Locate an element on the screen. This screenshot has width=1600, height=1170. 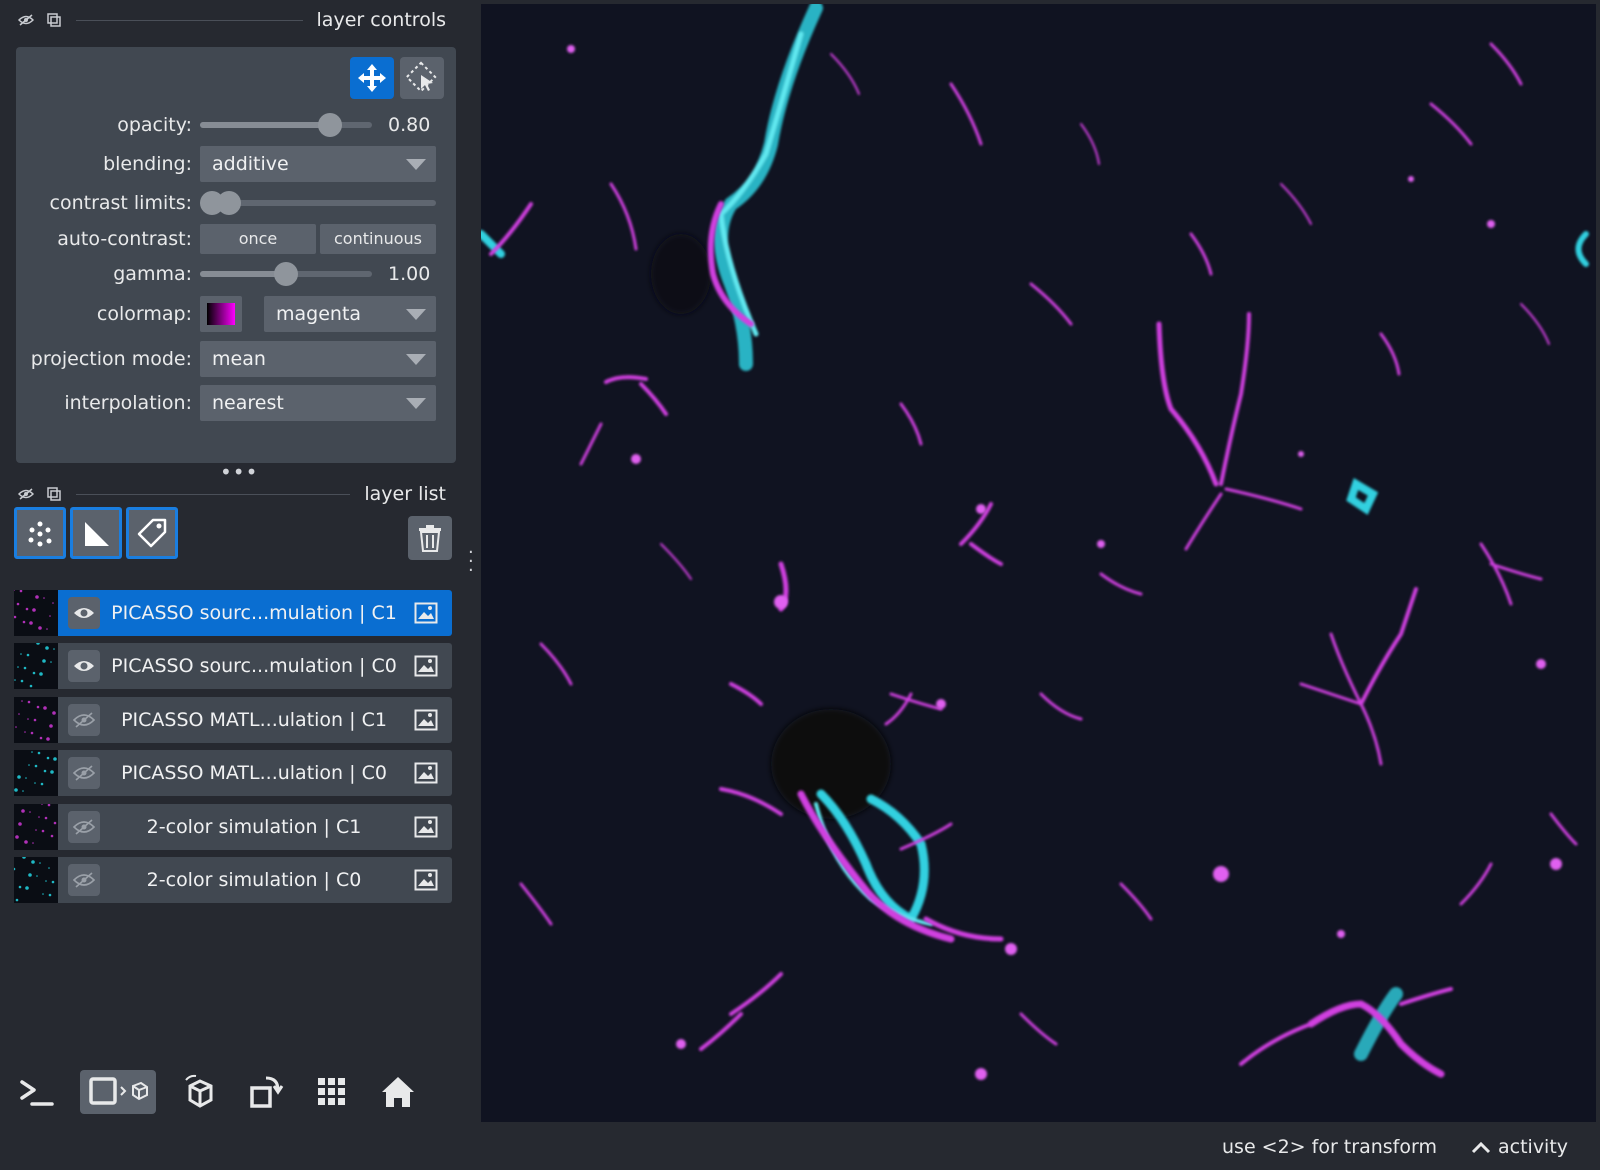
transpose-dimensions-button is located at coordinates (266, 1092).